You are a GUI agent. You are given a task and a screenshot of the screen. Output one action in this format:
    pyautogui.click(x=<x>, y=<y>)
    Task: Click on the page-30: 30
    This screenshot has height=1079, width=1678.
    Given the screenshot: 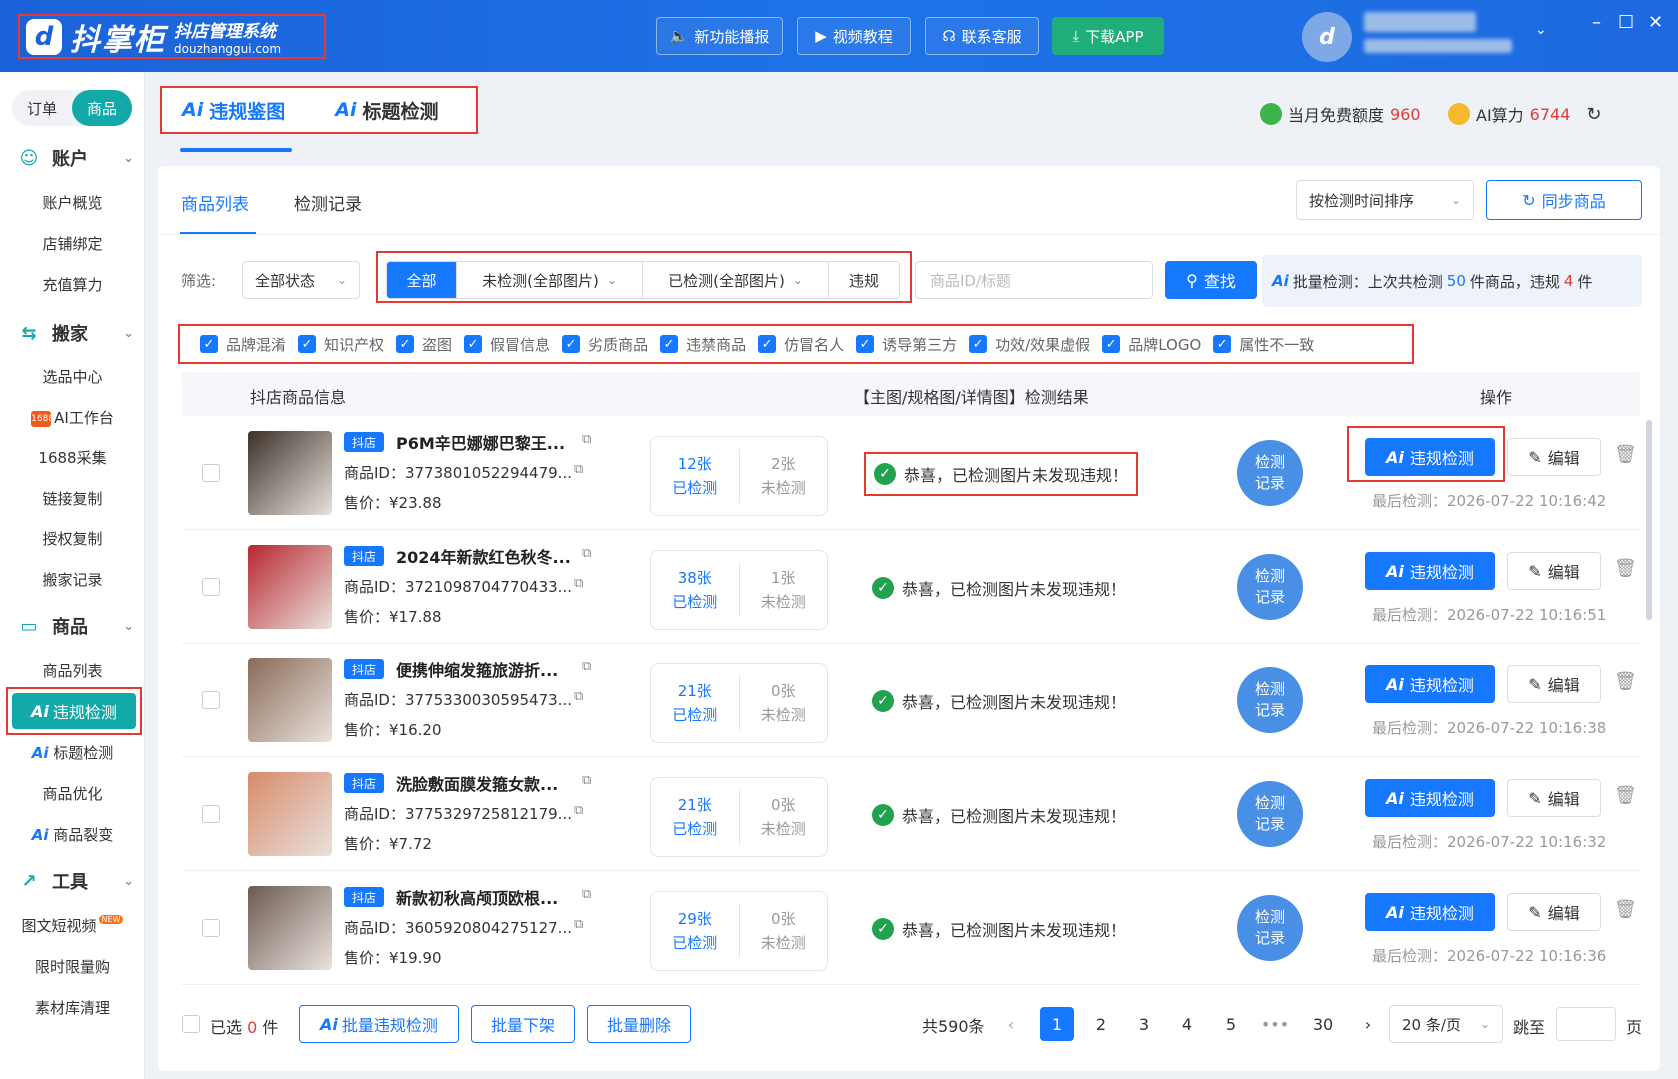 What is the action you would take?
    pyautogui.click(x=1323, y=1024)
    